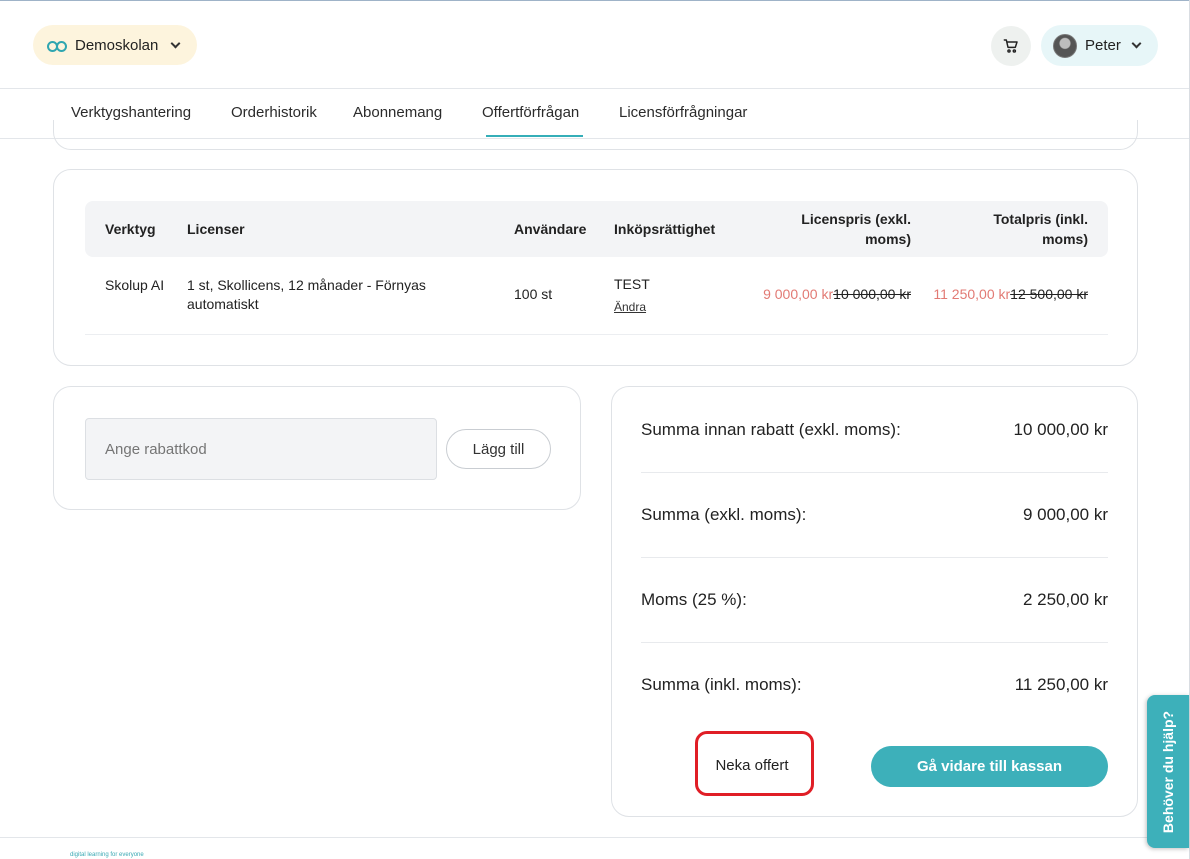  I want to click on column-header-licenses: Licenser, so click(216, 229).